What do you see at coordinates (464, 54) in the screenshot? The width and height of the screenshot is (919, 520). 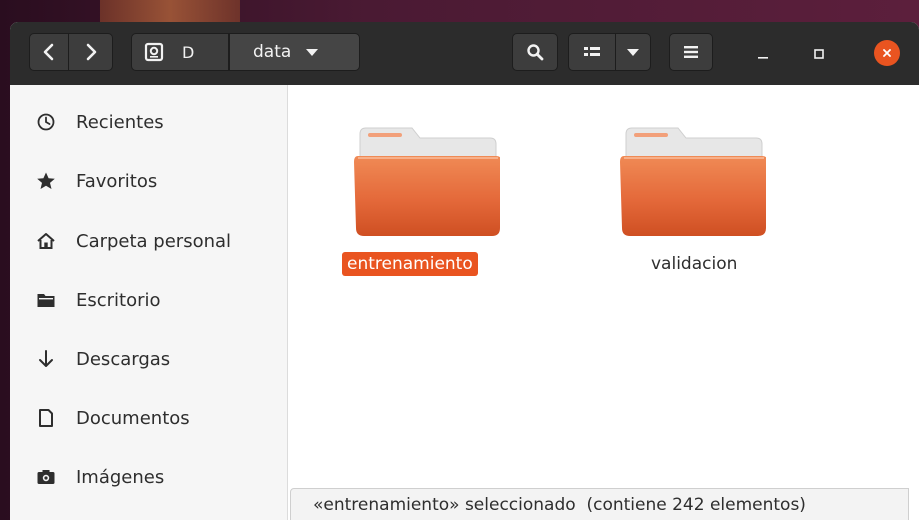 I see `header-bar: D data` at bounding box center [464, 54].